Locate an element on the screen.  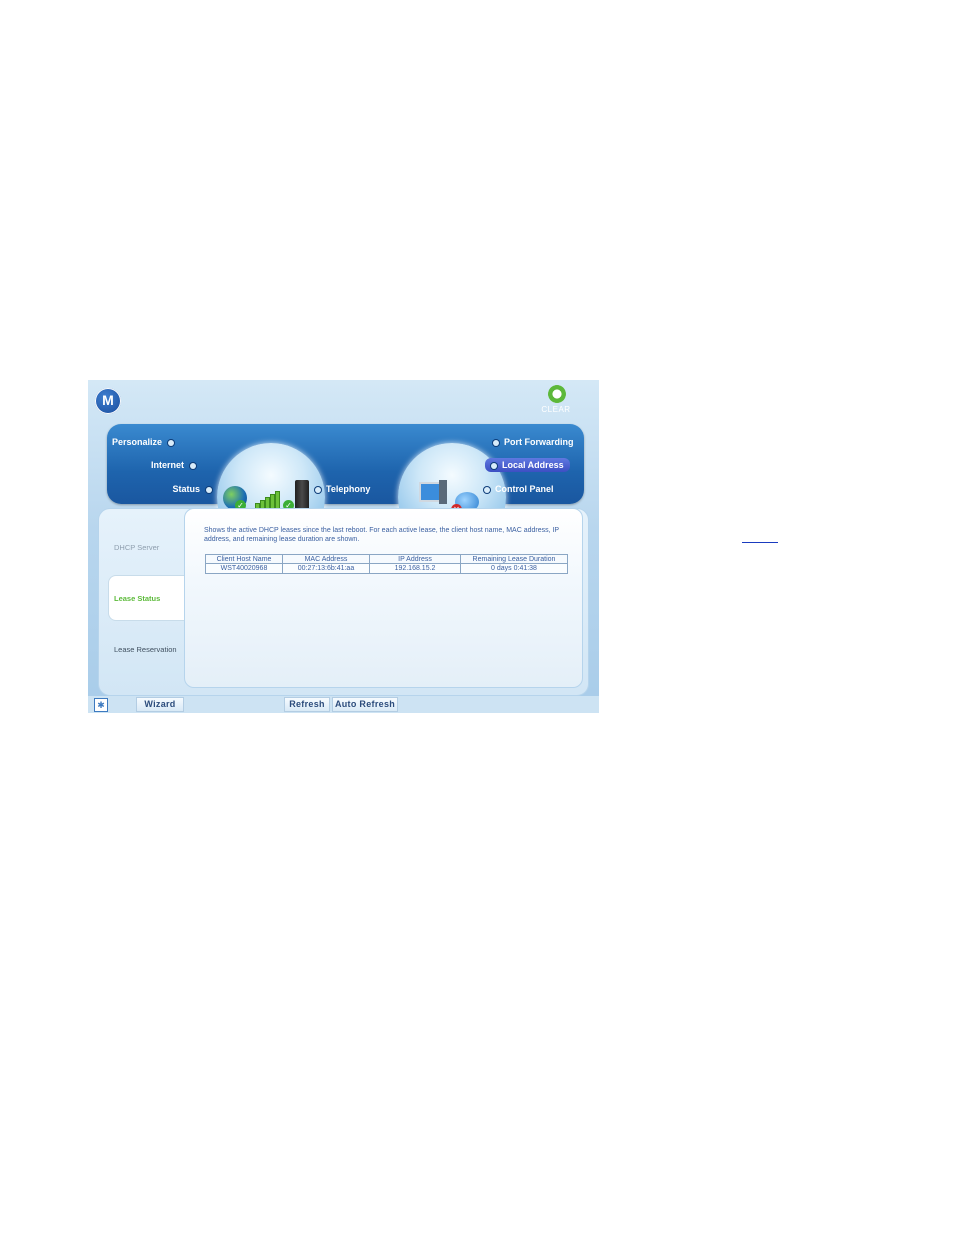
nav-personalize: Personalize is located at coordinates (143, 442).